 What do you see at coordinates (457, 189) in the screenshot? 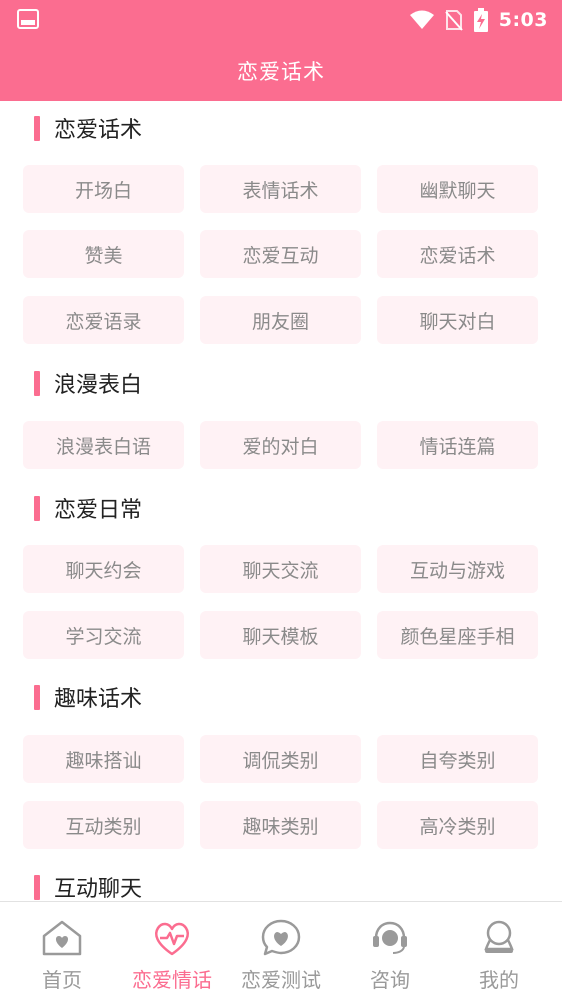
I see `category-chip: 幽默聊天` at bounding box center [457, 189].